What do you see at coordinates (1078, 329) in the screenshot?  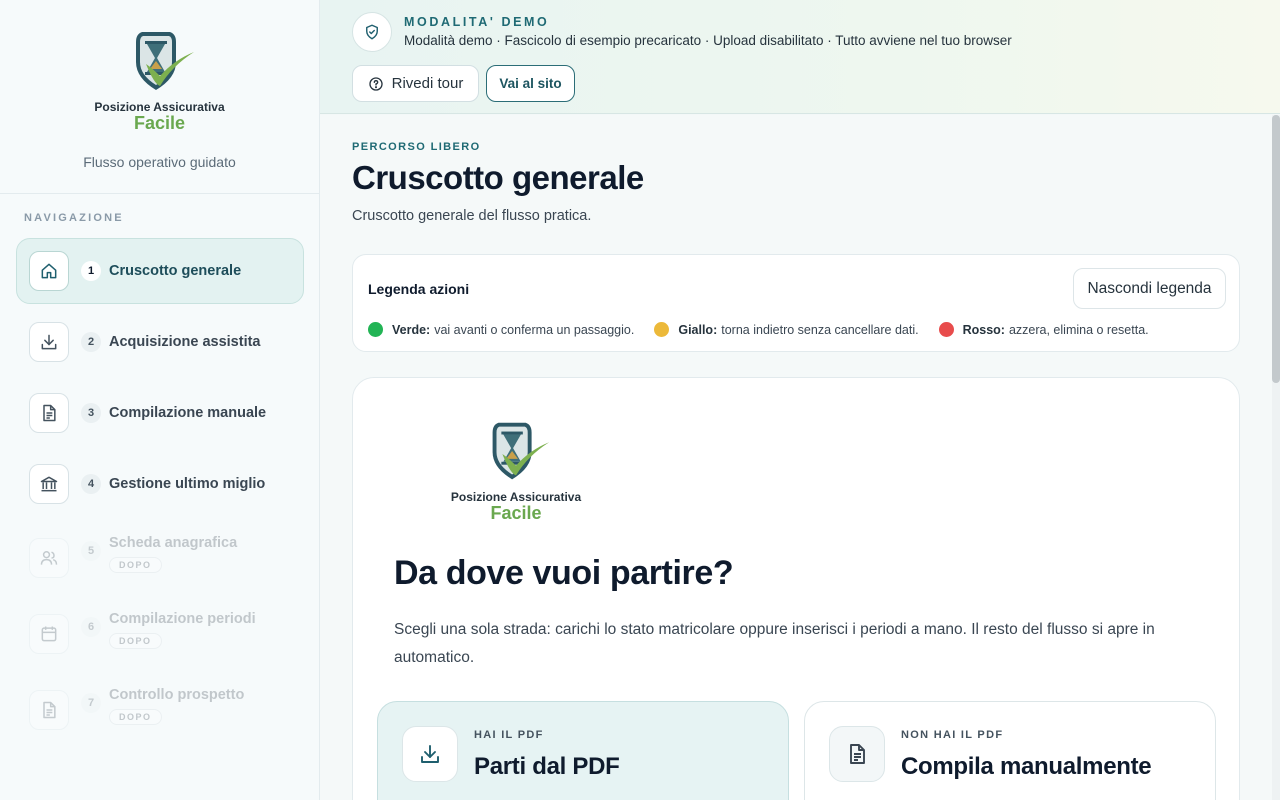 I see `legend-item-text: azzera, elimina o resetta.` at bounding box center [1078, 329].